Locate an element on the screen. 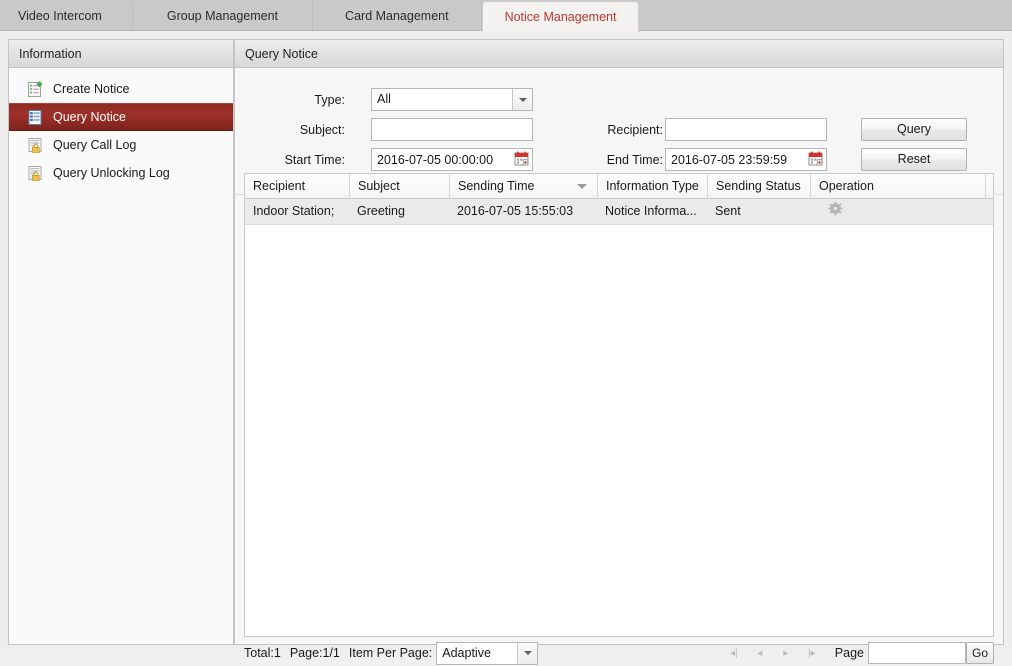 The image size is (1012, 666). last-page-icon: |▸ is located at coordinates (812, 653).